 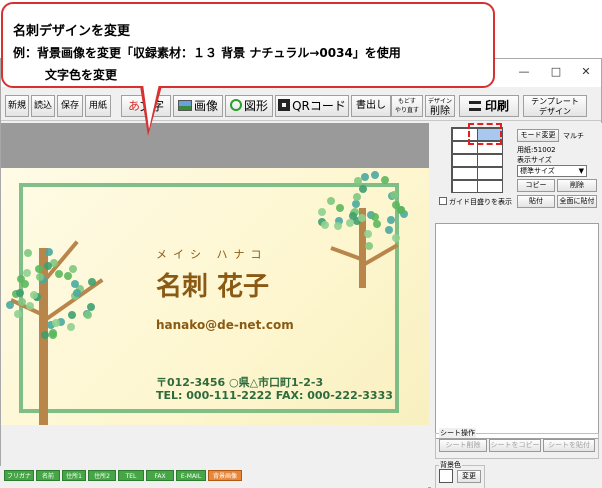 What do you see at coordinates (102, 475) in the screenshot?
I see `field-tag-address2: 住所2` at bounding box center [102, 475].